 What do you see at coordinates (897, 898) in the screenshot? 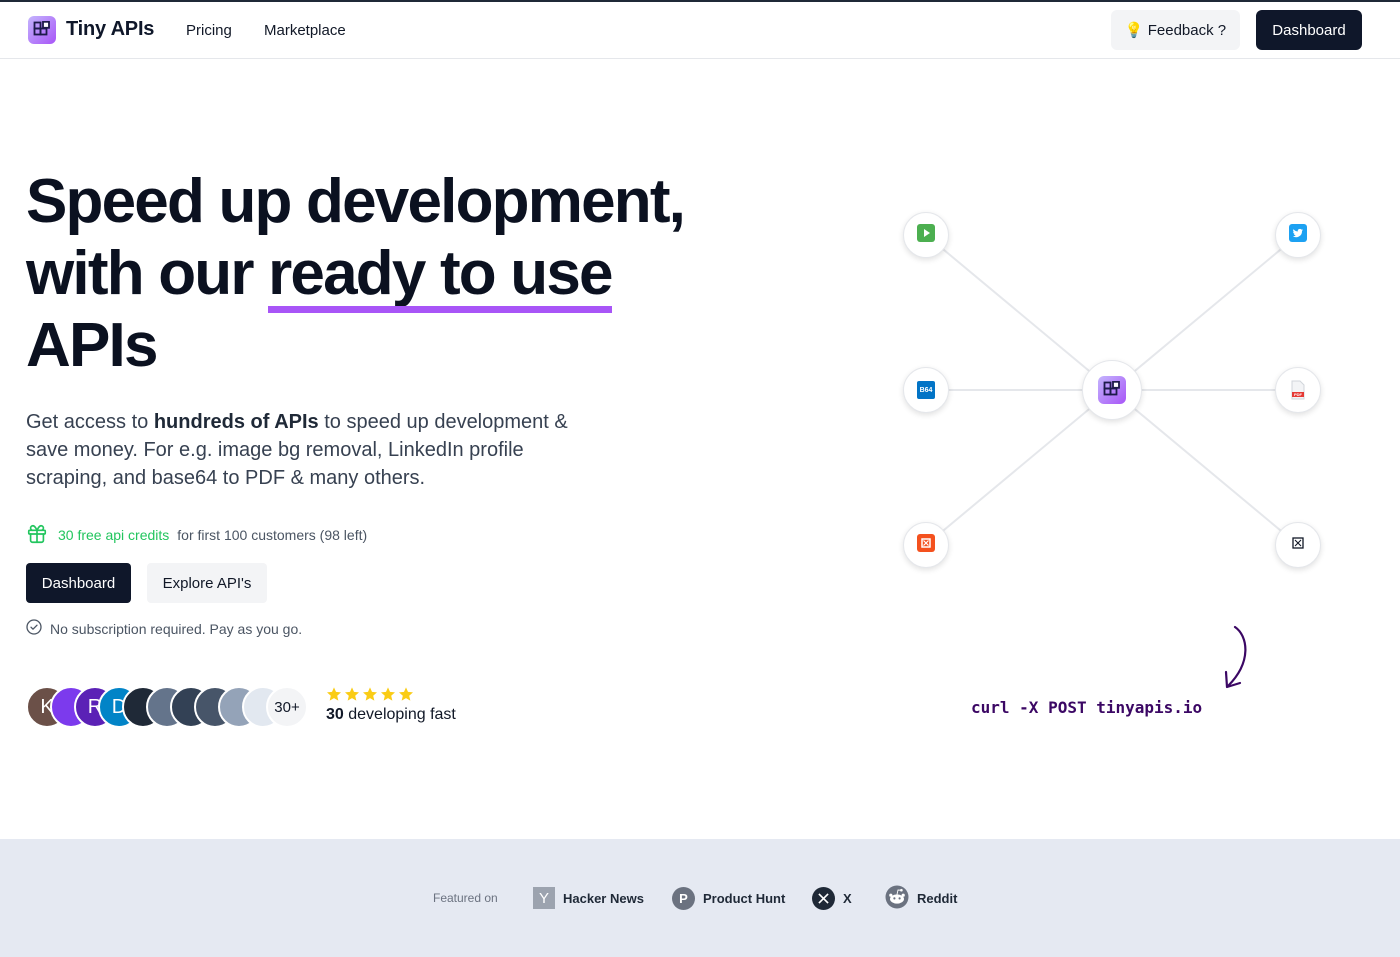
I see `reddit-icon` at bounding box center [897, 898].